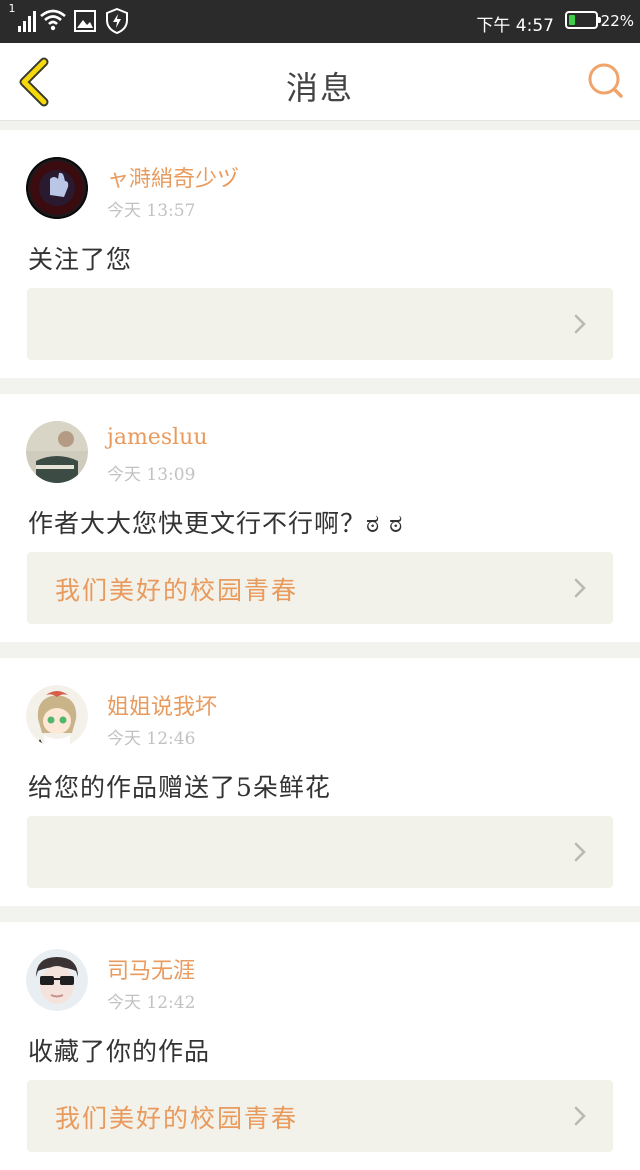  What do you see at coordinates (151, 475) in the screenshot?
I see `timestamp: 今天 13:09` at bounding box center [151, 475].